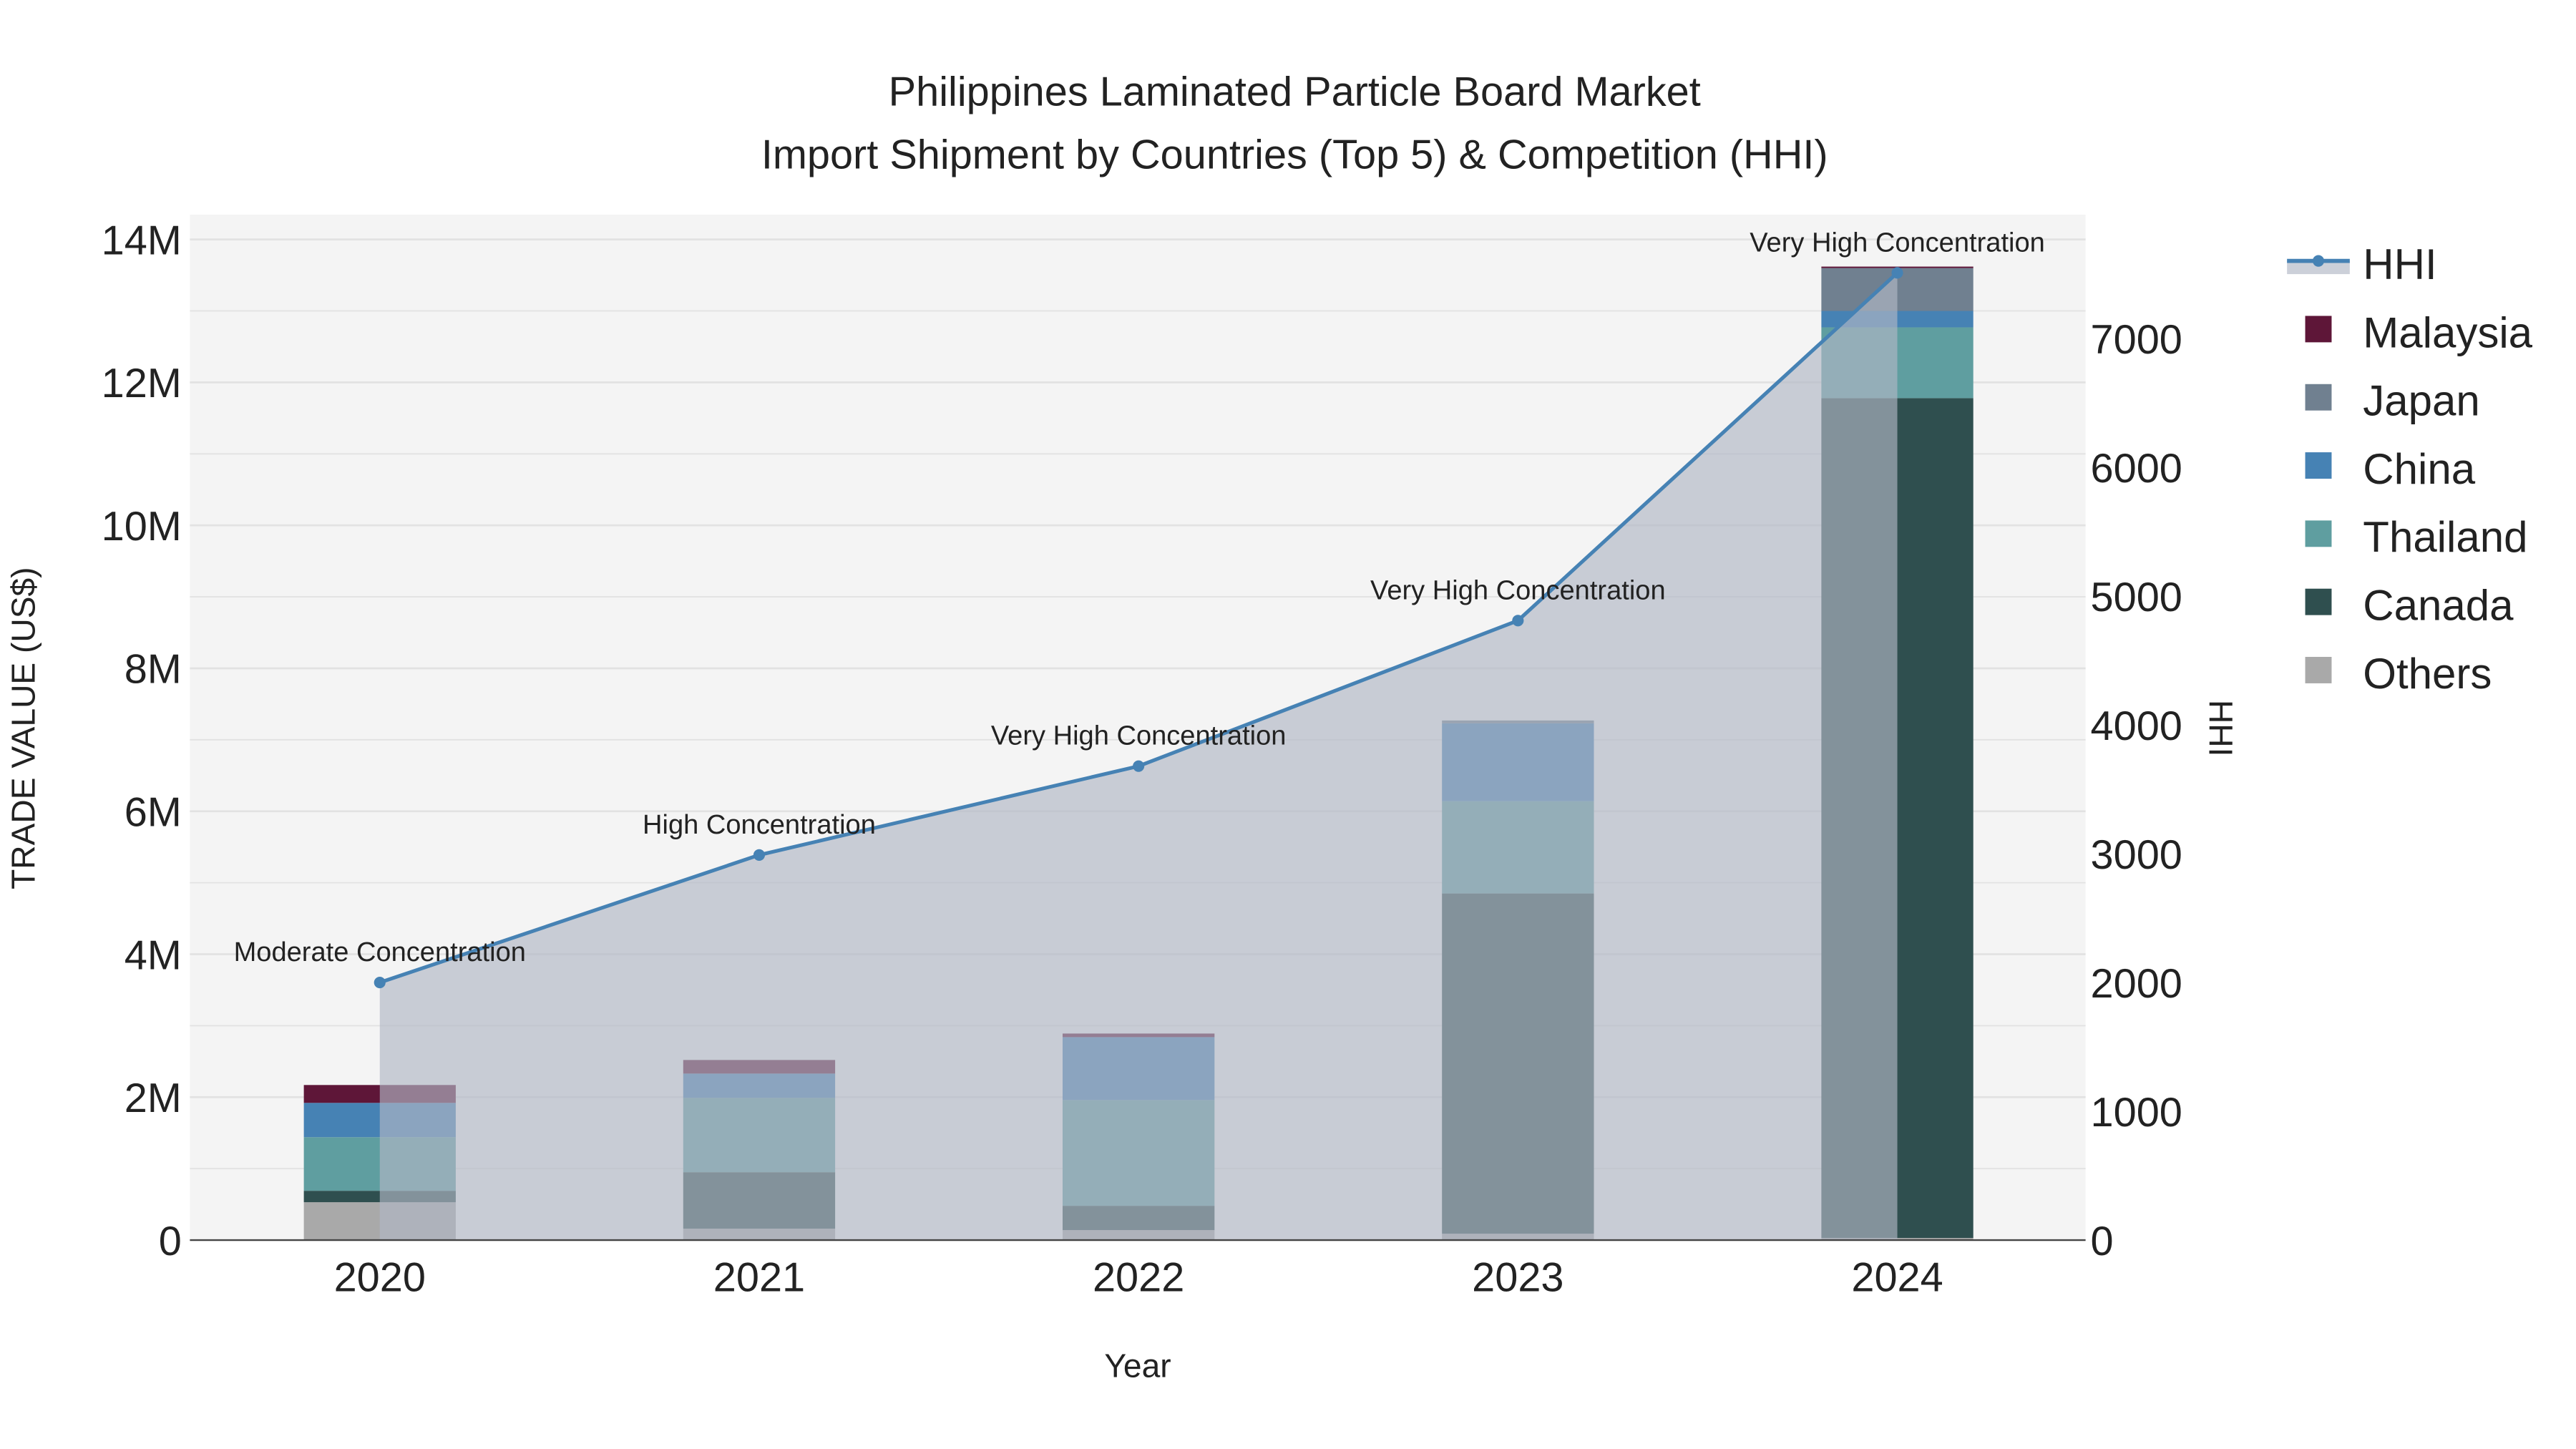  I want to click on legend-label-hhi: HHI, so click(2399, 264).